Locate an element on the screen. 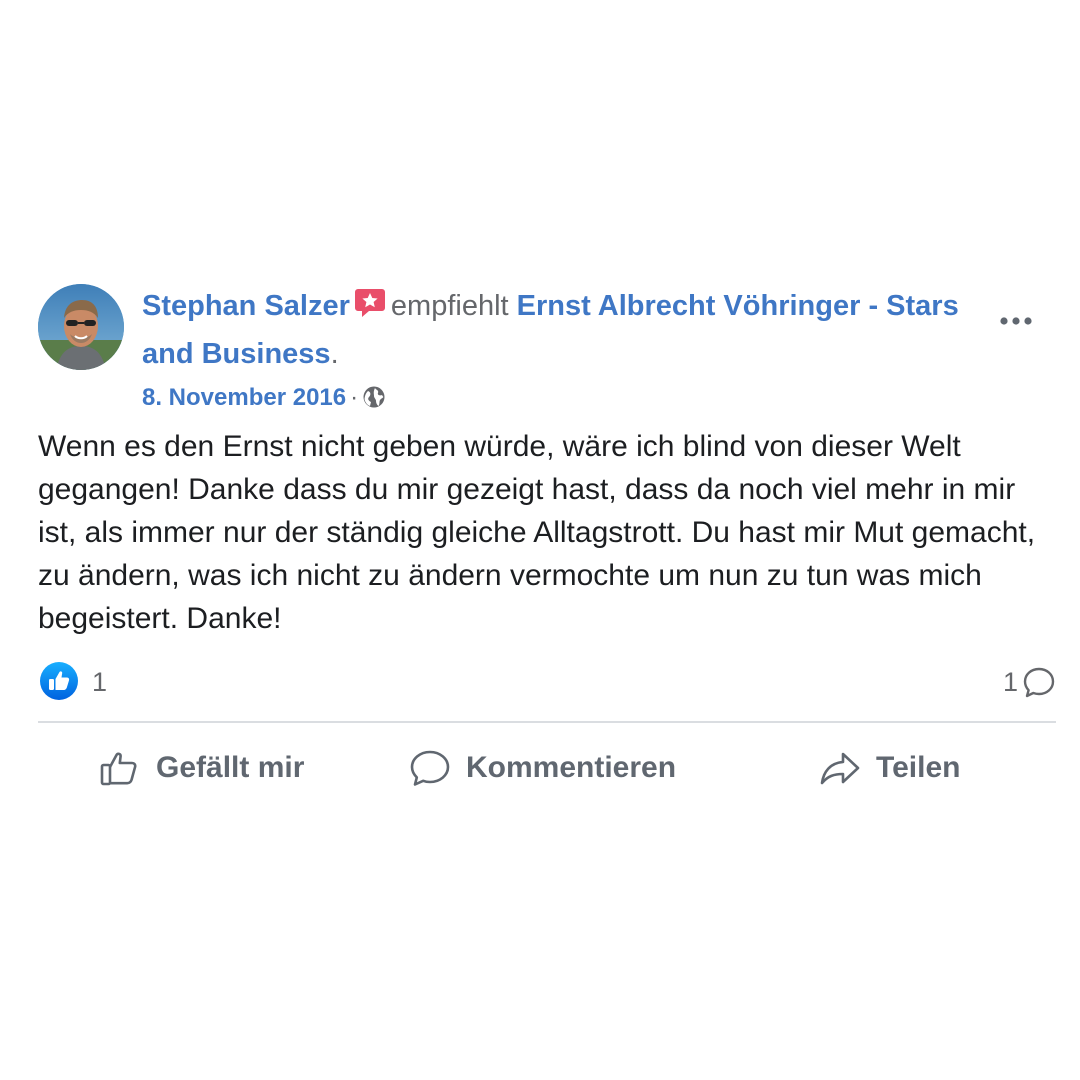 Image resolution: width=1080 pixels, height=1080 pixels. avatar-image is located at coordinates (81, 327).